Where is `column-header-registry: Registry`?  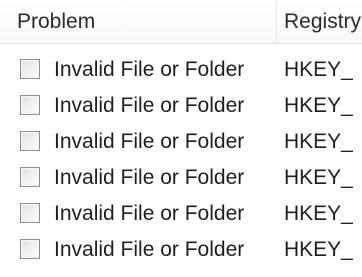 column-header-registry: Registry is located at coordinates (323, 21).